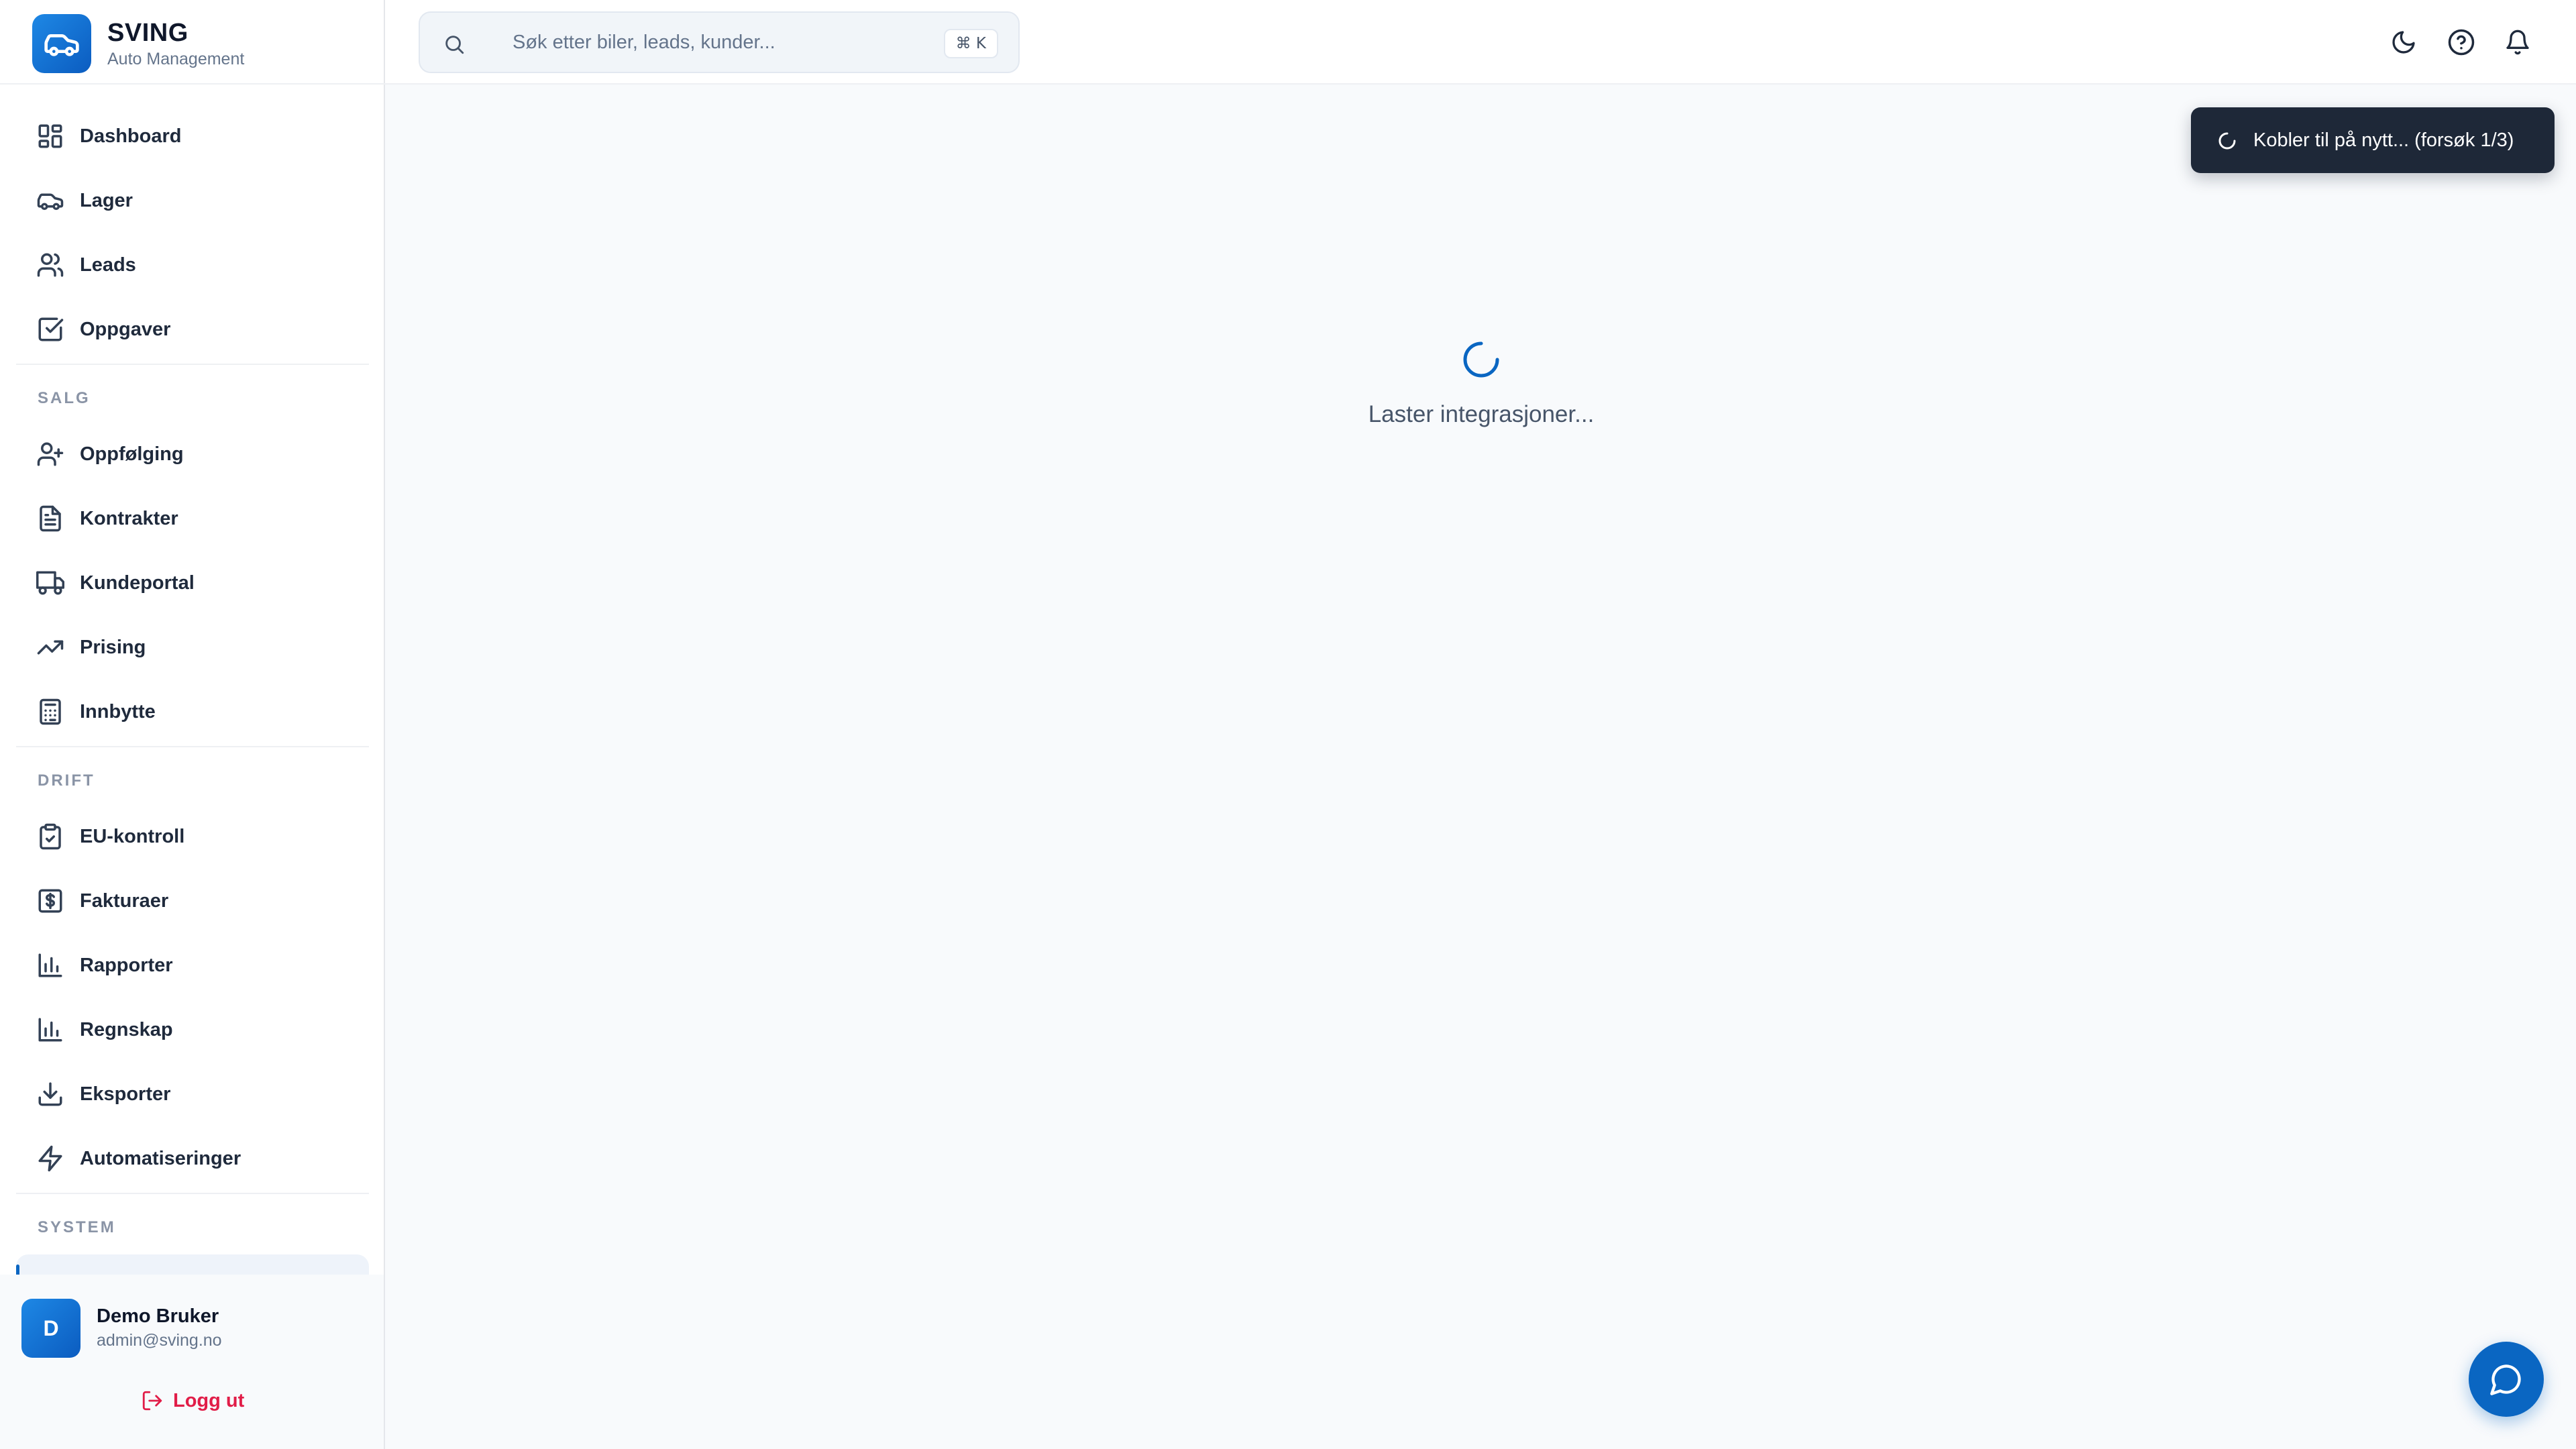 This screenshot has height=1449, width=2576. Describe the element at coordinates (192, 454) in the screenshot. I see `sidebar-item-oppfolging: Oppfølging` at that location.